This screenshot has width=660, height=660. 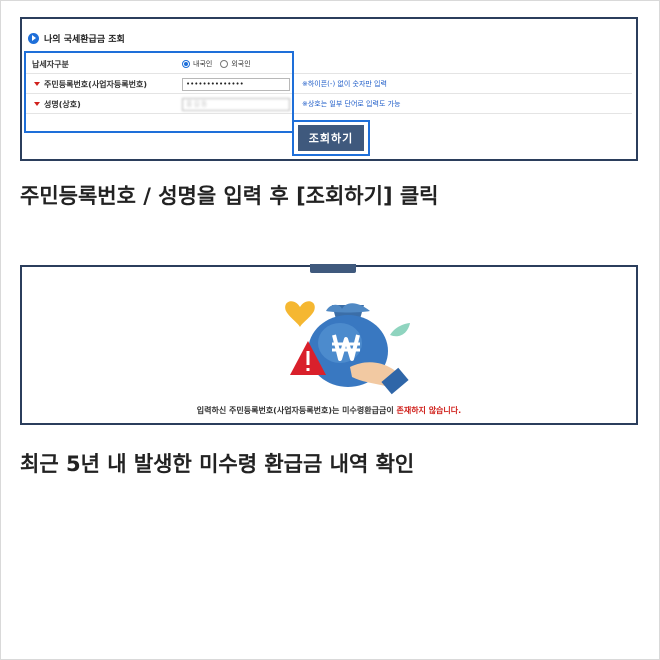 What do you see at coordinates (347, 348) in the screenshot?
I see `refund-illustration` at bounding box center [347, 348].